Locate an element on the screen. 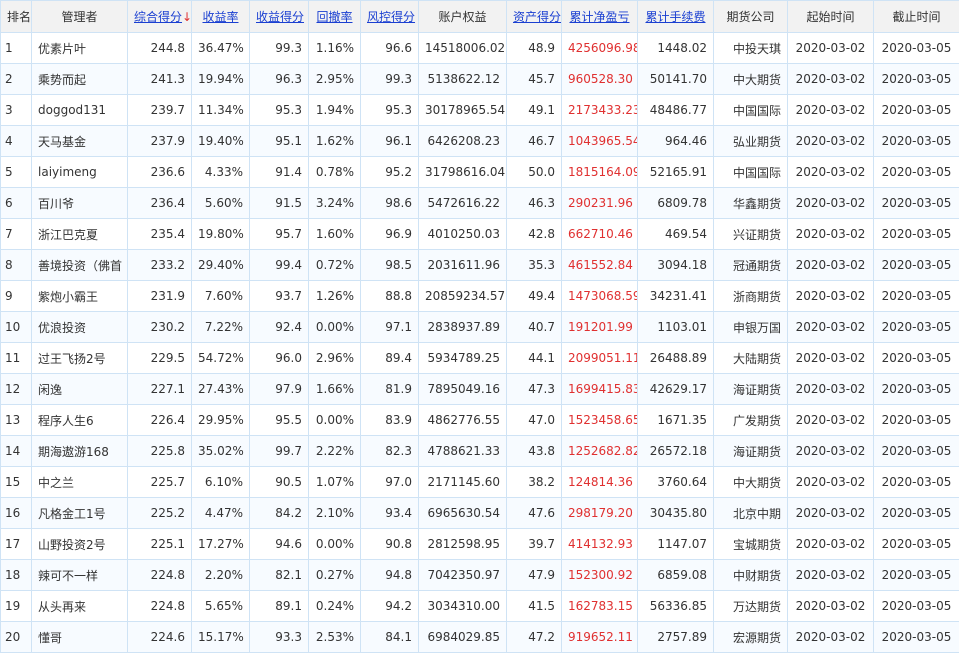 This screenshot has height=653, width=959. sort-risk-score: 风控得分 is located at coordinates (390, 17).